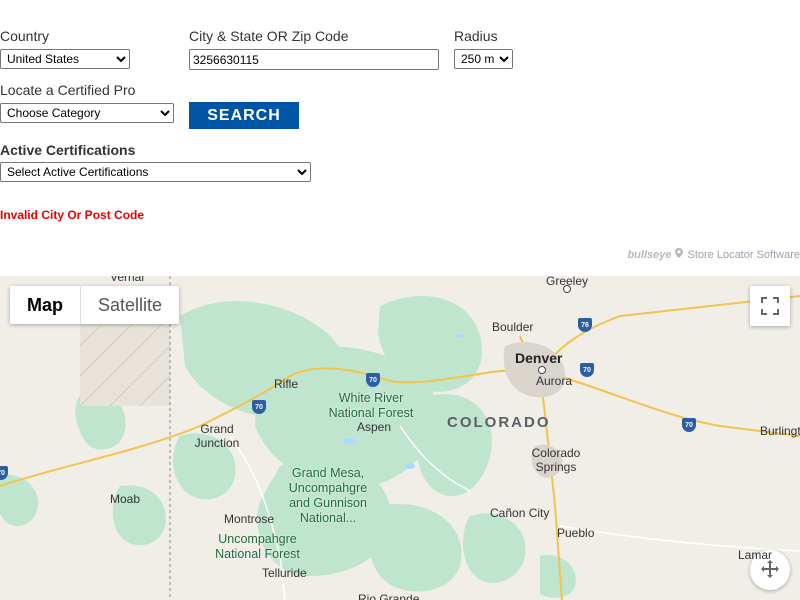  What do you see at coordinates (556, 460) in the screenshot?
I see `city-colorado-springs: Colorado Springs` at bounding box center [556, 460].